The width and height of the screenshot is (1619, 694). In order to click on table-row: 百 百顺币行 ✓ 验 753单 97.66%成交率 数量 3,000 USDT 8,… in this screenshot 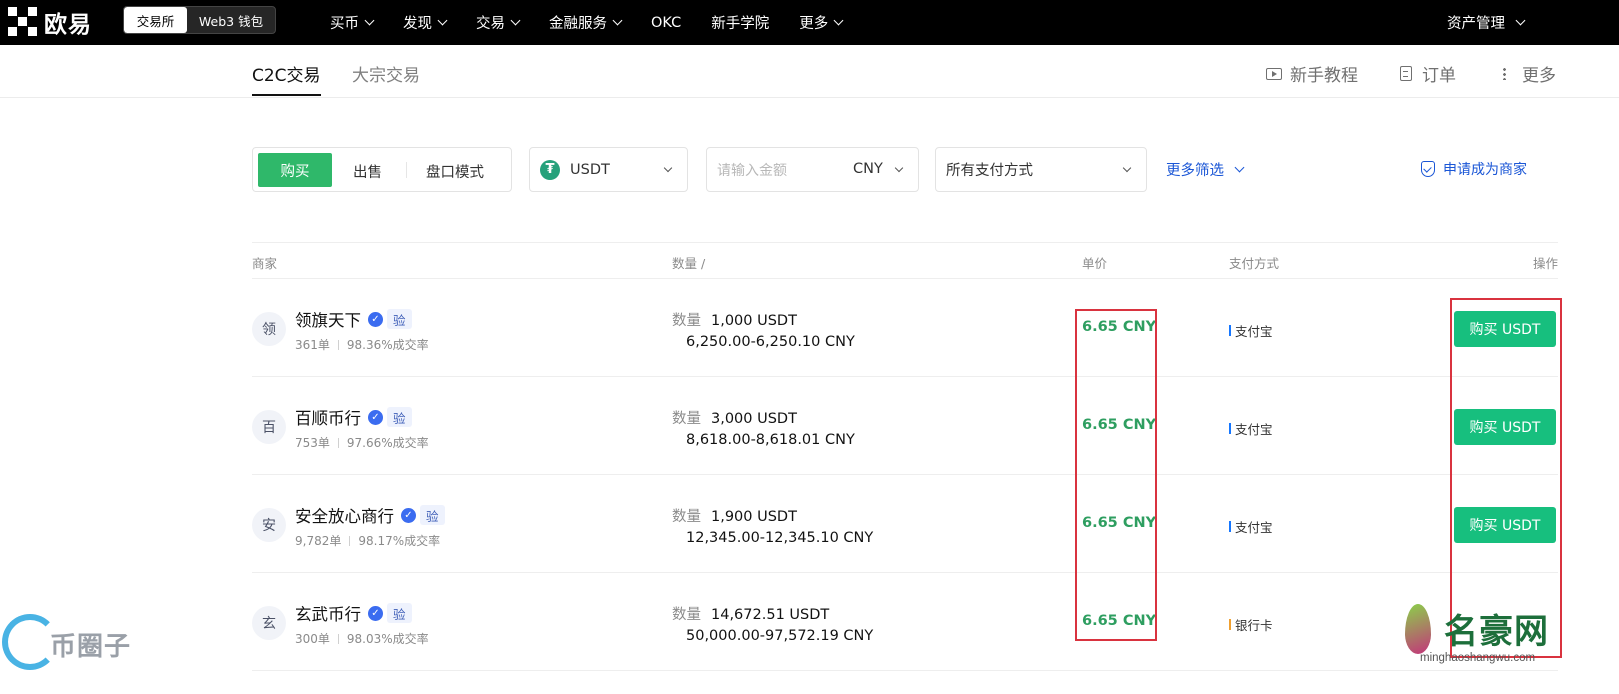, I will do `click(905, 426)`.